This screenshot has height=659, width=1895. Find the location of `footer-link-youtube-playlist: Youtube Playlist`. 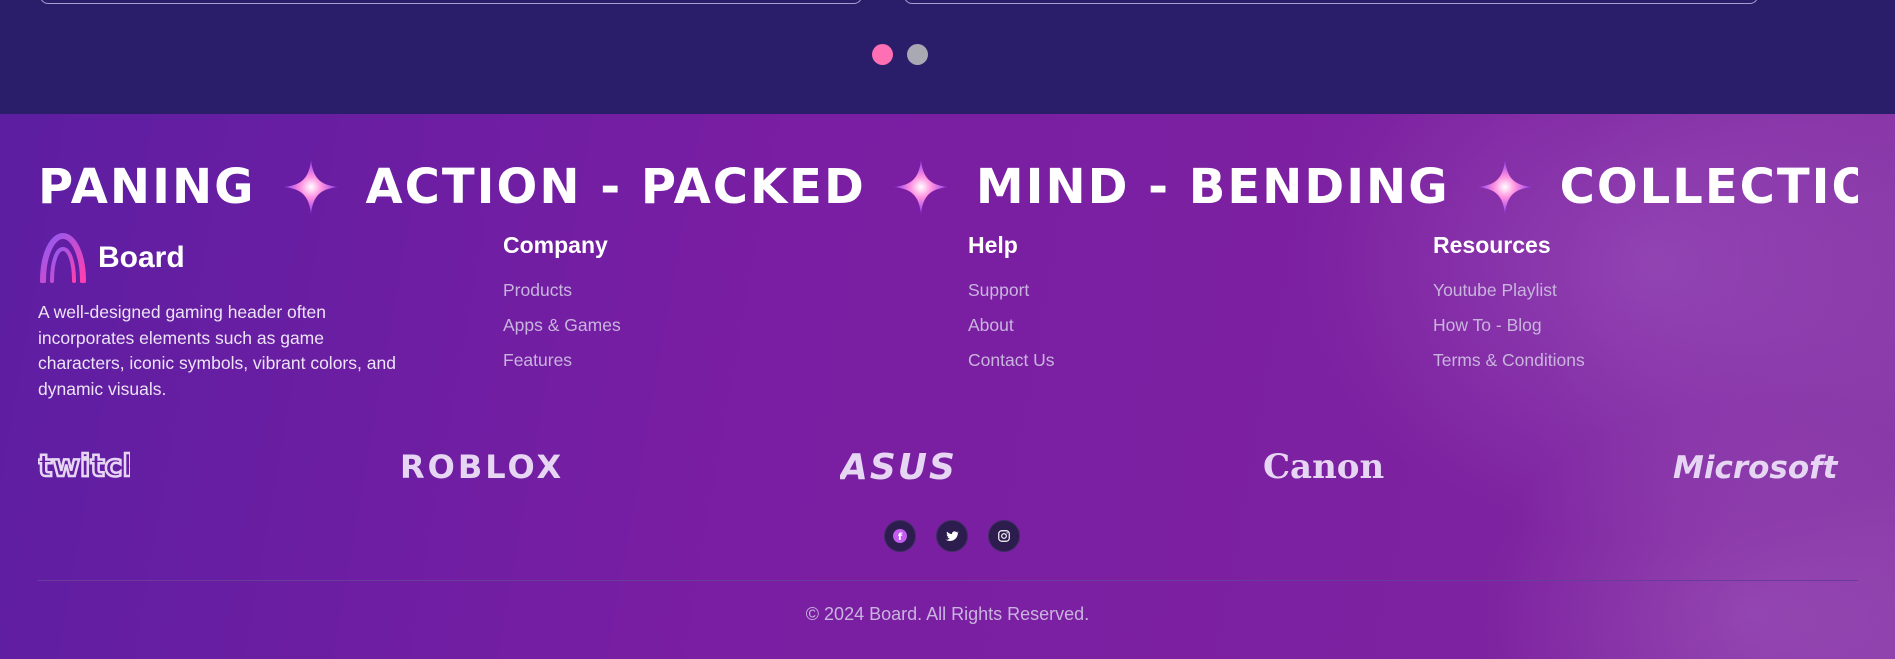

footer-link-youtube-playlist: Youtube Playlist is located at coordinates (1509, 290).